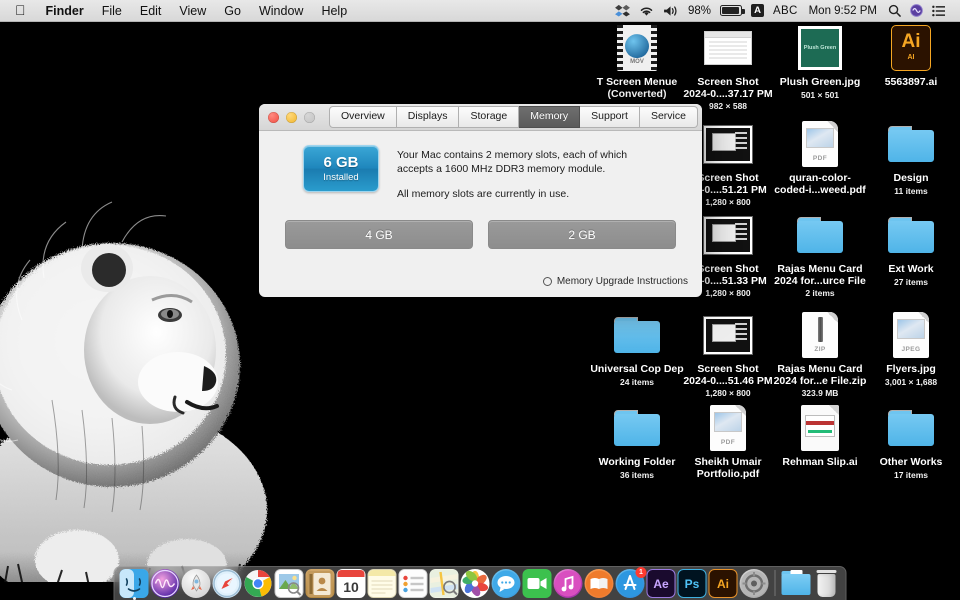 The image size is (960, 600). Describe the element at coordinates (728, 428) in the screenshot. I see `pdf-file-icon: PDF` at that location.